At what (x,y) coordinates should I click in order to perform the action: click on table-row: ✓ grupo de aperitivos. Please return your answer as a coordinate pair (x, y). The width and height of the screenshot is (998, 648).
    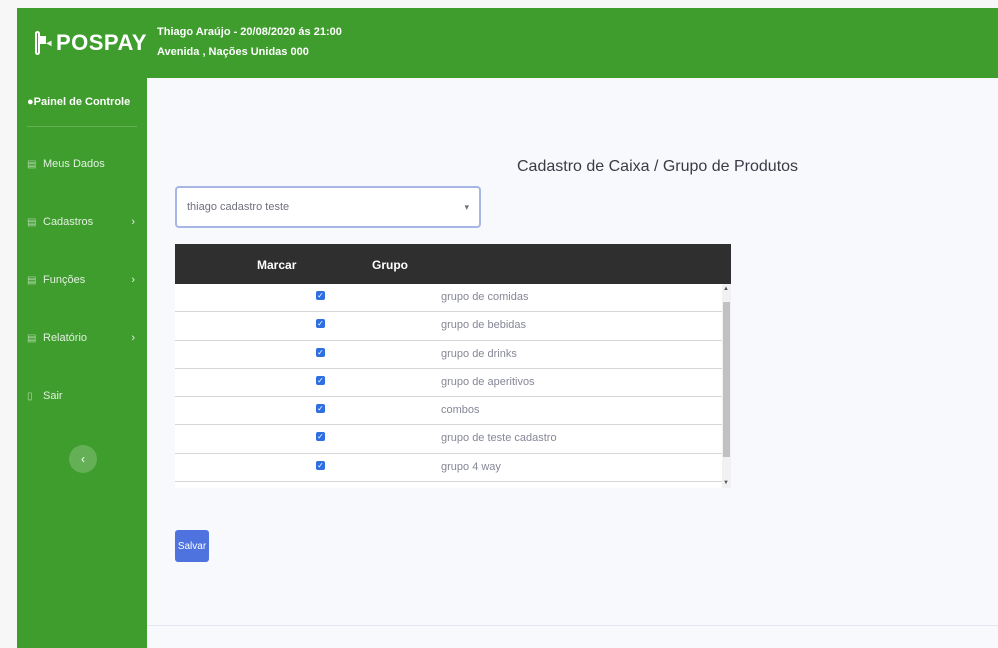
    Looking at the image, I should click on (453, 383).